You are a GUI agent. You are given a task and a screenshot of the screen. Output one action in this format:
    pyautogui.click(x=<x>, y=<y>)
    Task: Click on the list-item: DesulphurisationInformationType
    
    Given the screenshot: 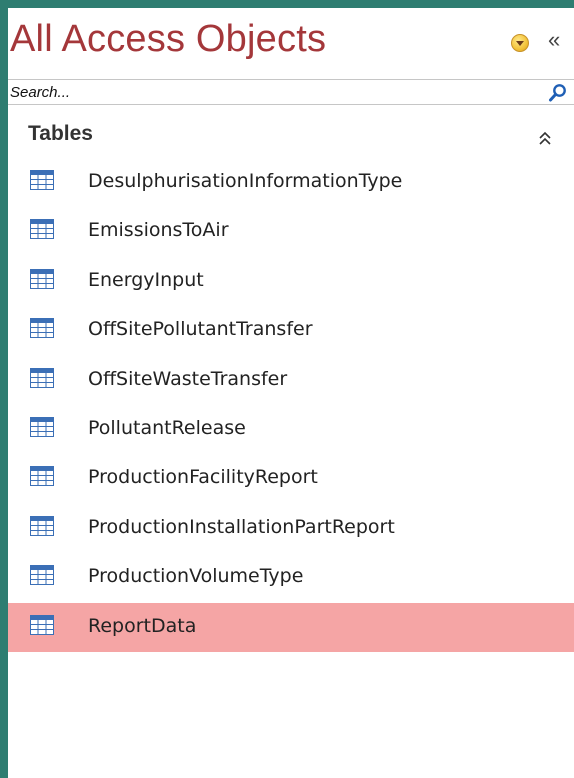 What is the action you would take?
    pyautogui.click(x=291, y=182)
    